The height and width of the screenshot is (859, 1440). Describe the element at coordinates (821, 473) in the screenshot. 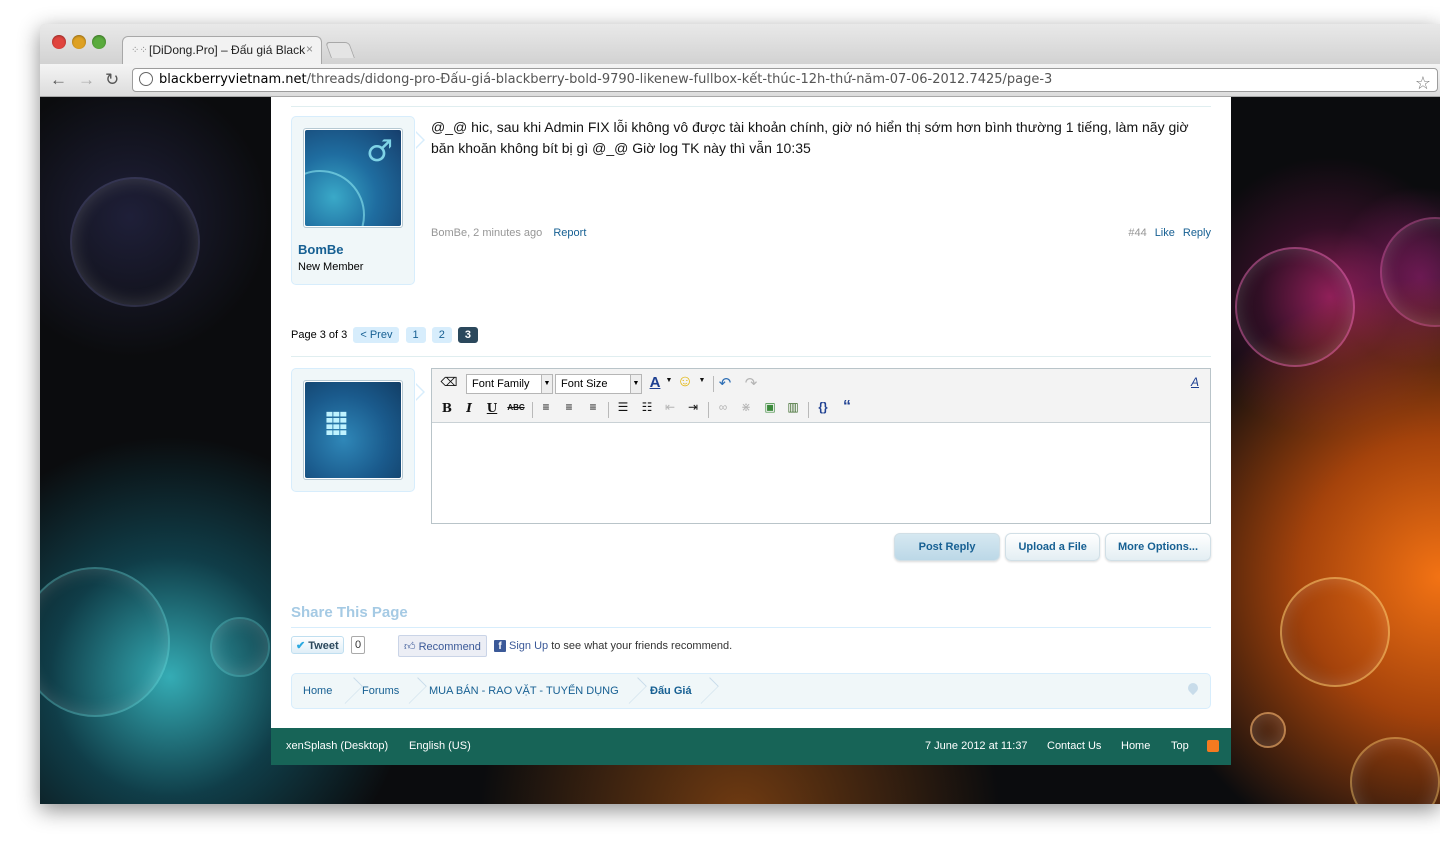

I see `editor-content-area` at that location.